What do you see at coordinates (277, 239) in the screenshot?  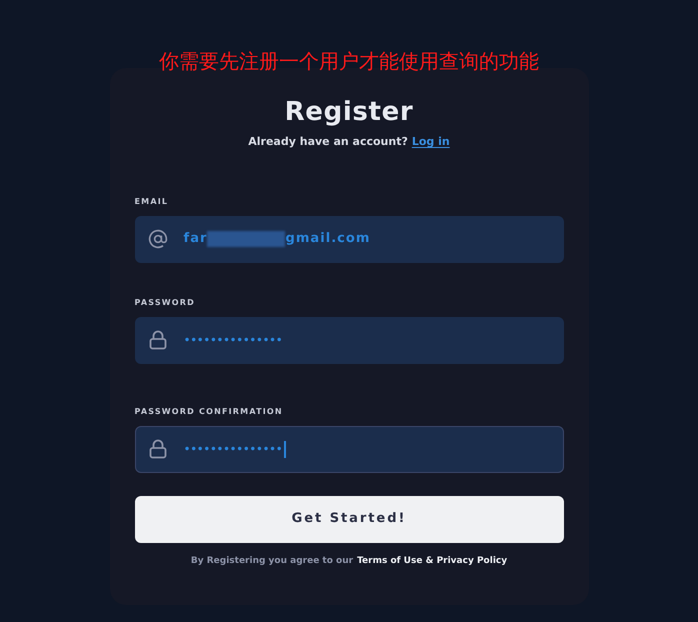 I see `field-value: far gmail.com` at bounding box center [277, 239].